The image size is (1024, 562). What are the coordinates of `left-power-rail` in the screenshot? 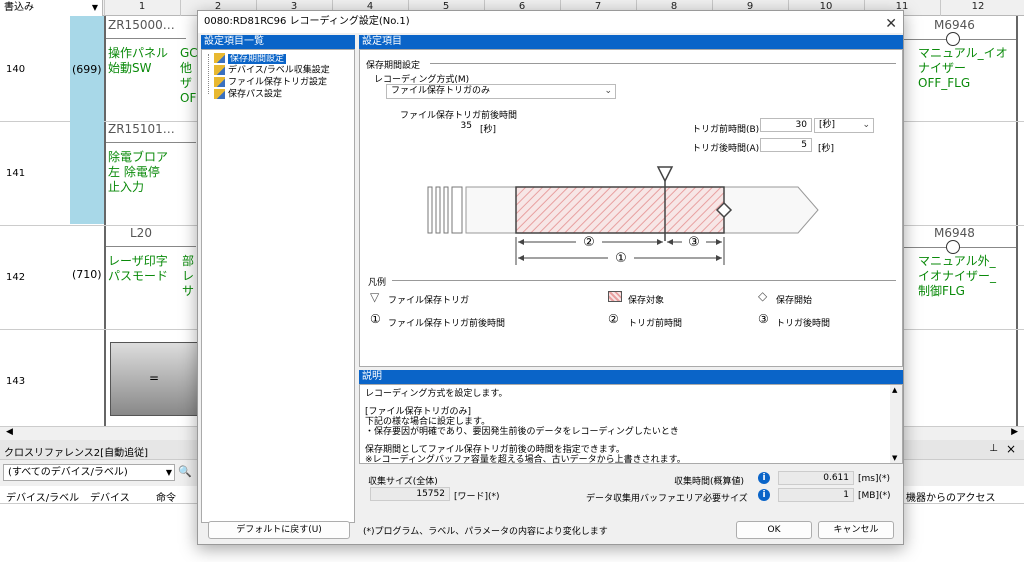 It's located at (105, 221).